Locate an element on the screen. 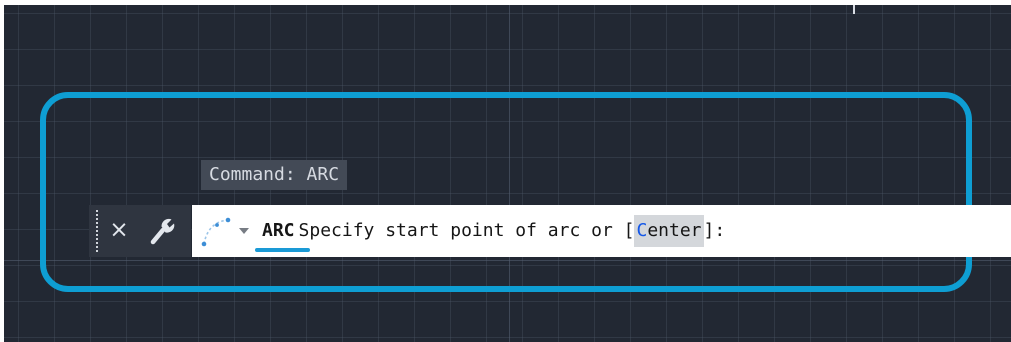 The image size is (1011, 342). close-icon: × is located at coordinates (119, 230).